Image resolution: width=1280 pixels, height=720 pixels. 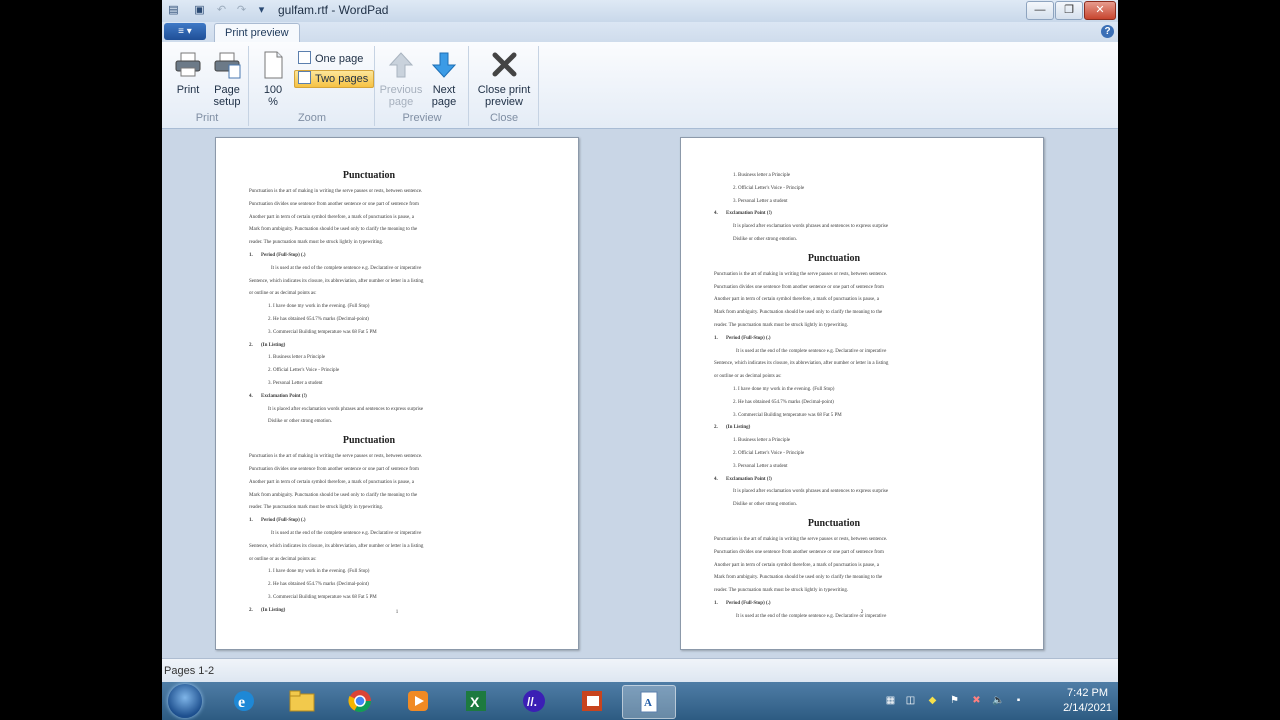 What do you see at coordinates (444, 90) in the screenshot?
I see `next-page-label-1: Next` at bounding box center [444, 90].